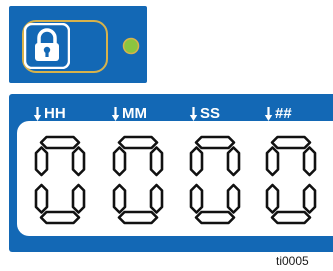  I want to click on status-led-icon, so click(131, 46).